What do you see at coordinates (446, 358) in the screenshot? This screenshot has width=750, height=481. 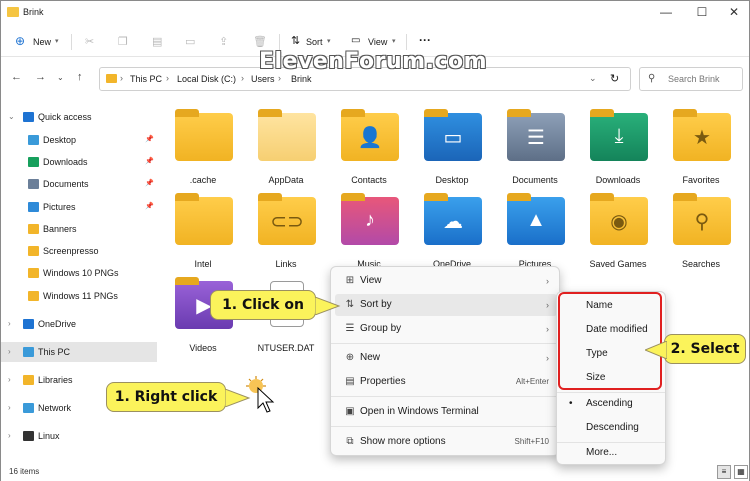 I see `menu-item-new: ⊕ New ›` at bounding box center [446, 358].